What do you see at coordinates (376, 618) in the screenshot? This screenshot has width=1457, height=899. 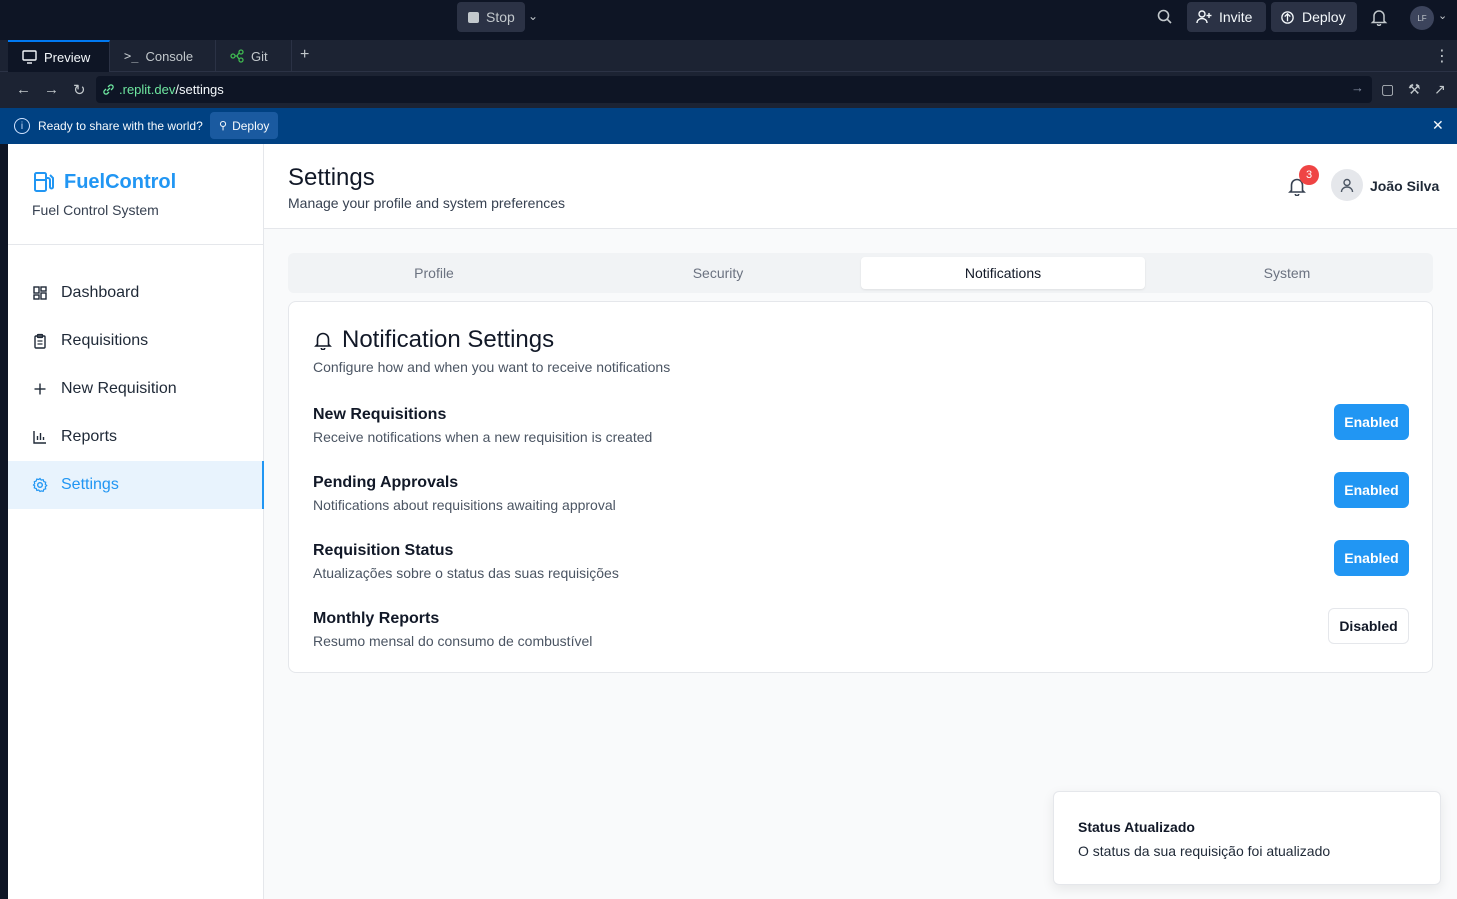 I see `setting-title: Monthly Reports` at bounding box center [376, 618].